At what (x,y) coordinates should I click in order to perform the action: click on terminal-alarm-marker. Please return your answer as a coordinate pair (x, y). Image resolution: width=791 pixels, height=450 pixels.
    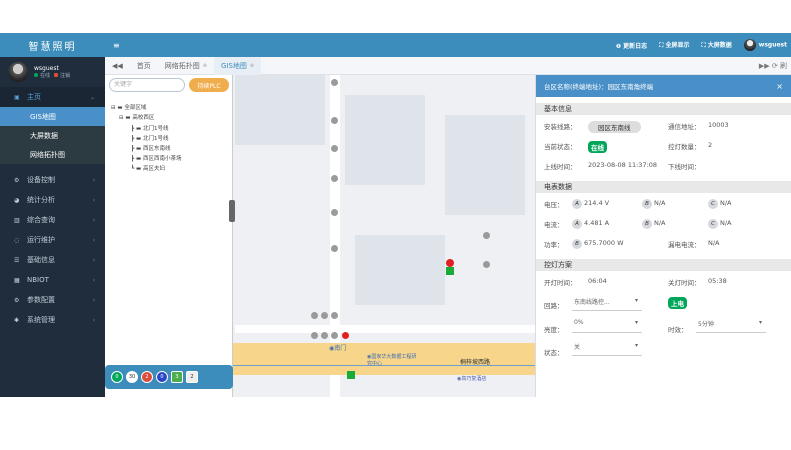
    Looking at the image, I should click on (450, 263).